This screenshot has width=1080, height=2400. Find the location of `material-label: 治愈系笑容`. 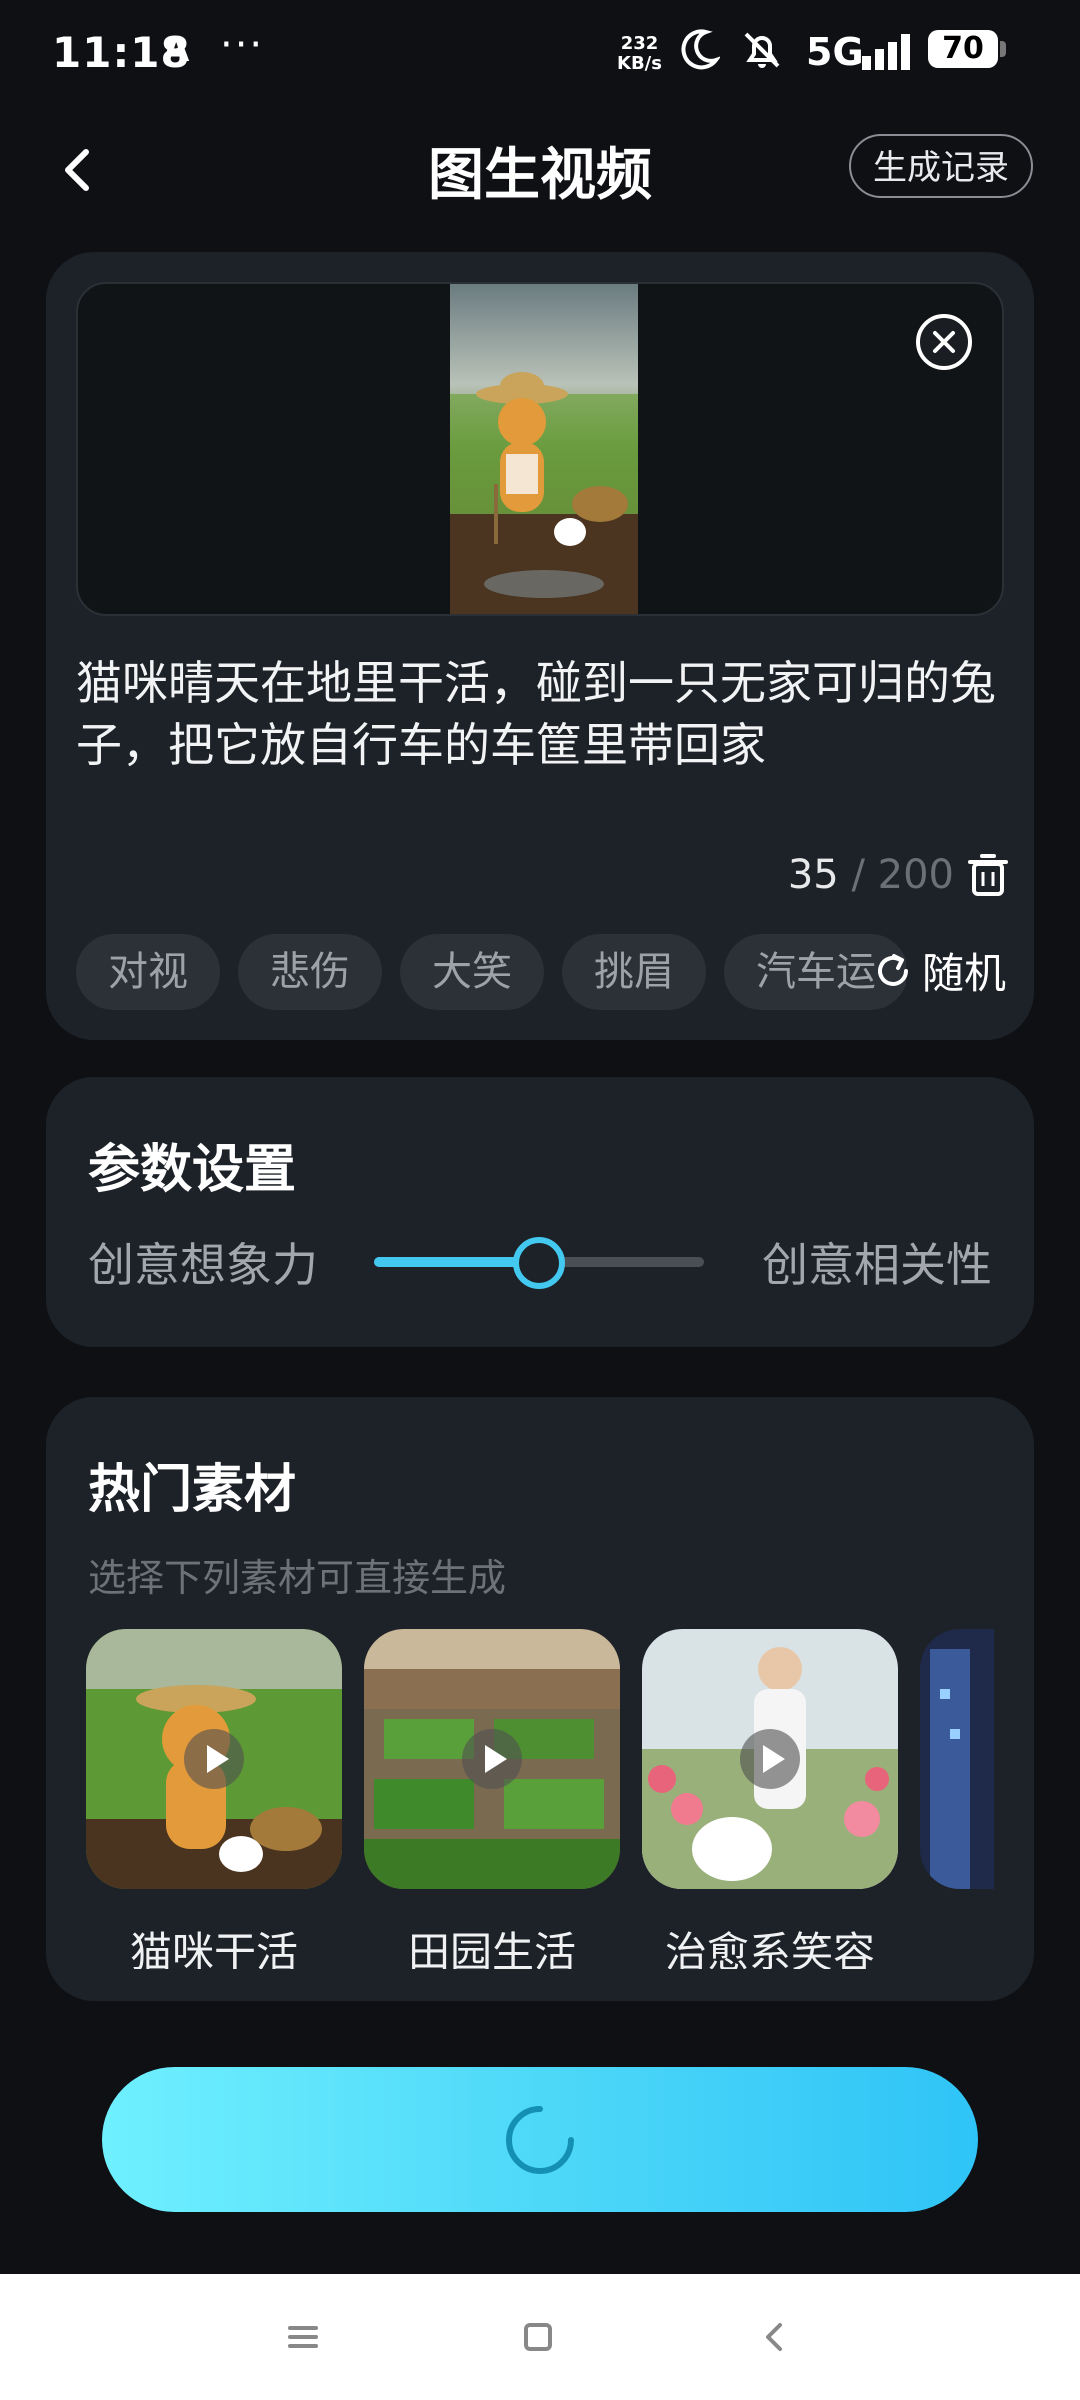

material-label: 治愈系笑容 is located at coordinates (769, 1948).